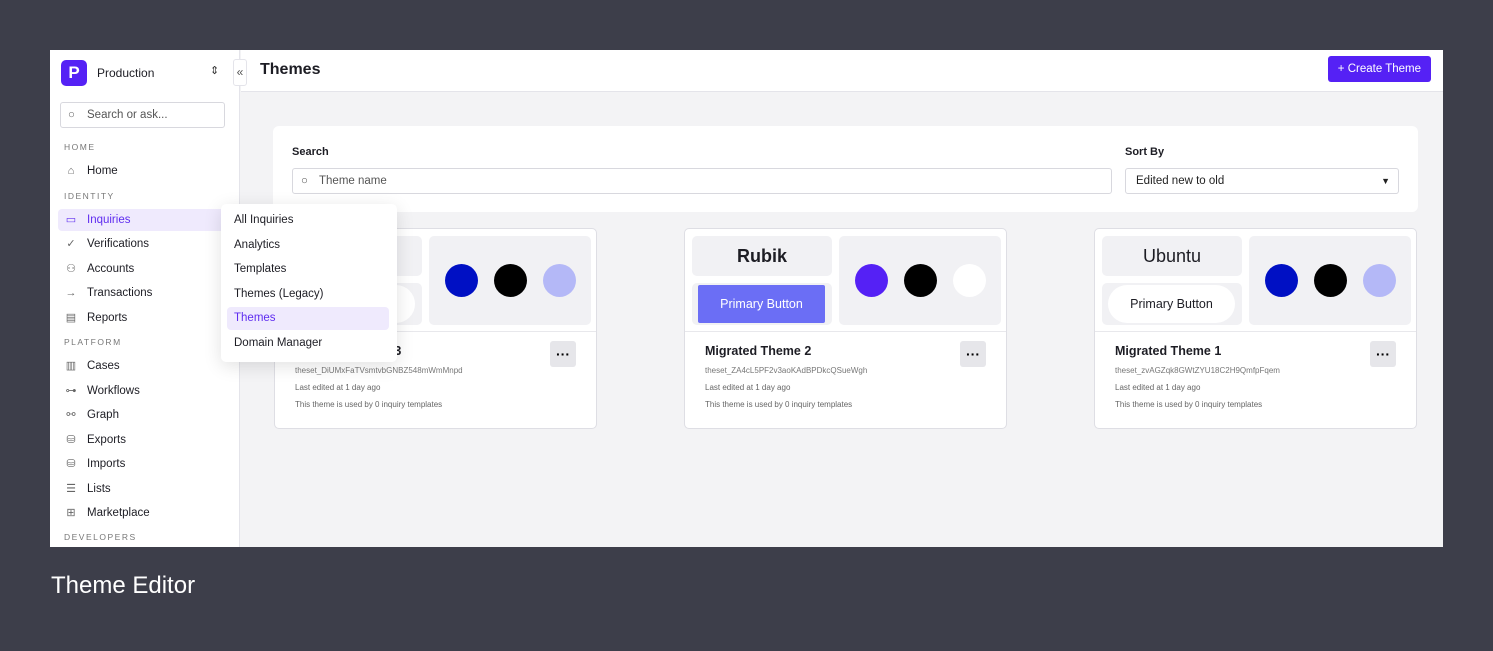  Describe the element at coordinates (107, 318) in the screenshot. I see `sidebar-item-label: Reports` at that location.